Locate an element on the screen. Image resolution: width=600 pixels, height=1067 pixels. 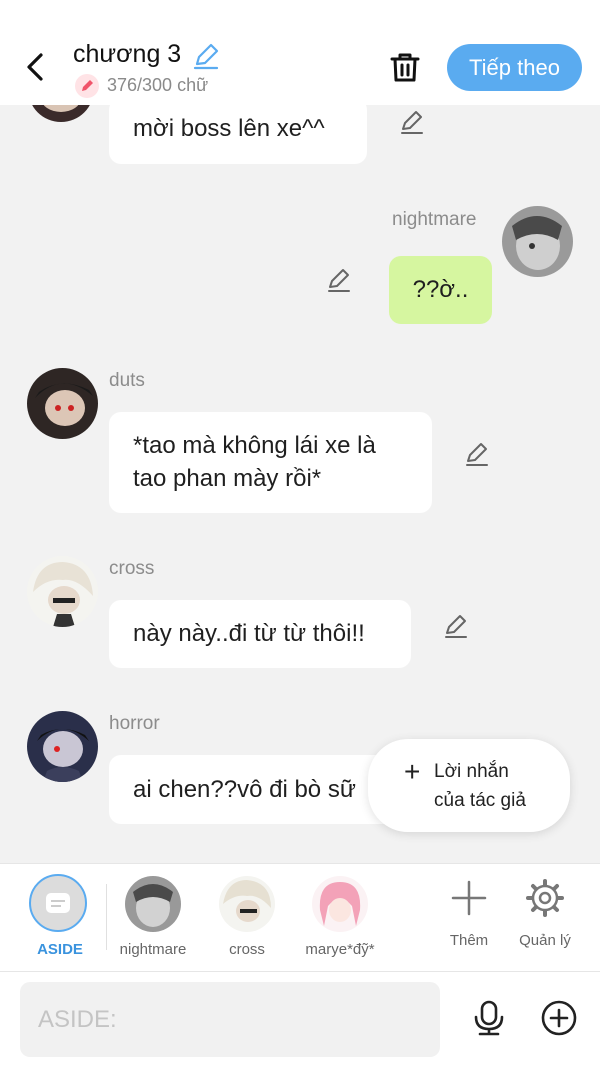
back-arrow-icon is located at coordinates (35, 67).